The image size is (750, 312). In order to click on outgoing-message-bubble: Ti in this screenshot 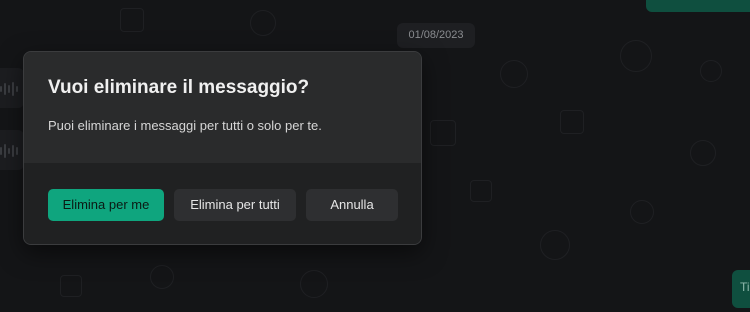, I will do `click(741, 289)`.